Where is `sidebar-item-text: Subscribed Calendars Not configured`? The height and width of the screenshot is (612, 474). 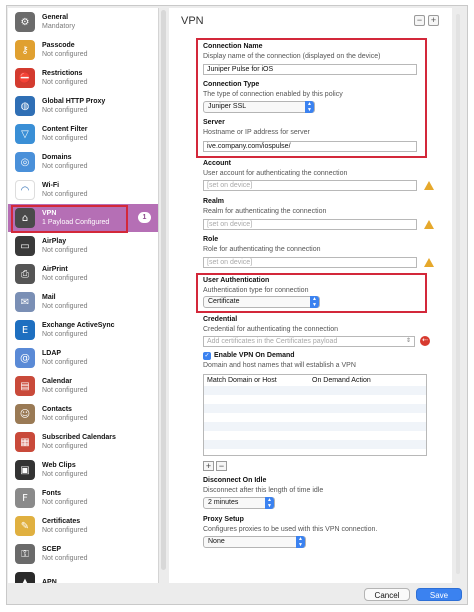
sidebar-item-text: Subscribed Calendars Not configured is located at coordinates (79, 442).